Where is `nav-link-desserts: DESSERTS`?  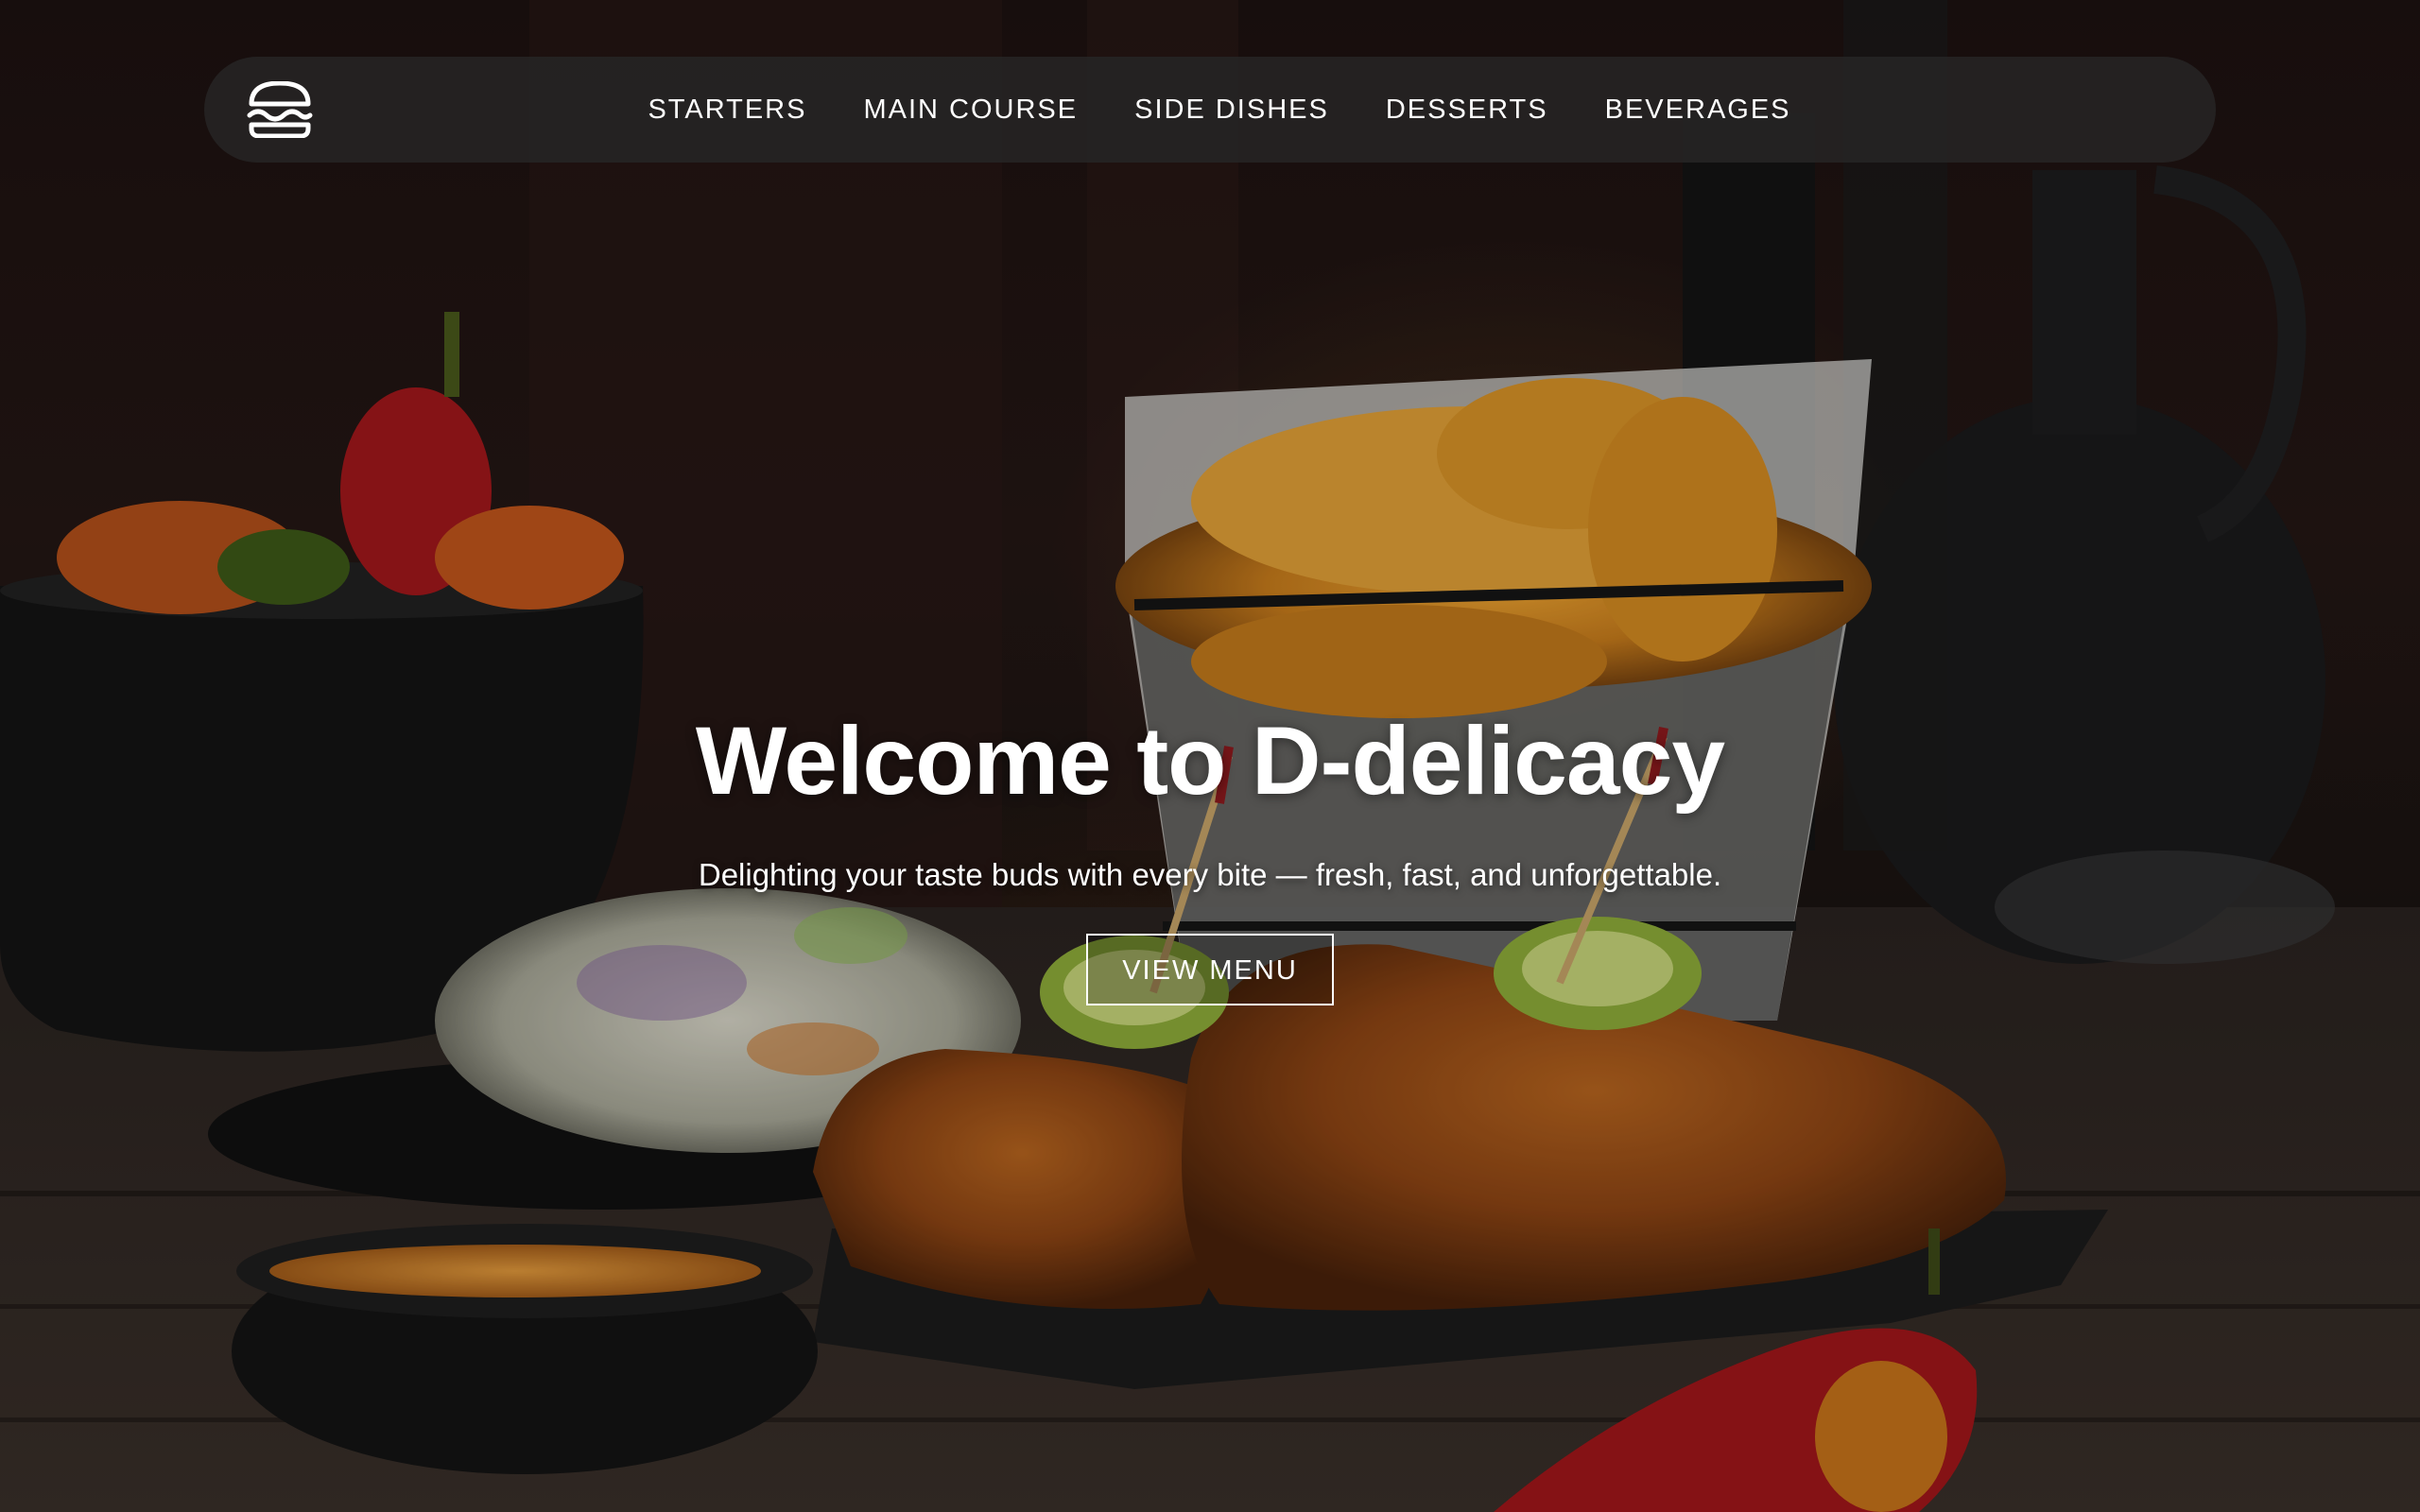
nav-link-desserts: DESSERTS is located at coordinates (1467, 110).